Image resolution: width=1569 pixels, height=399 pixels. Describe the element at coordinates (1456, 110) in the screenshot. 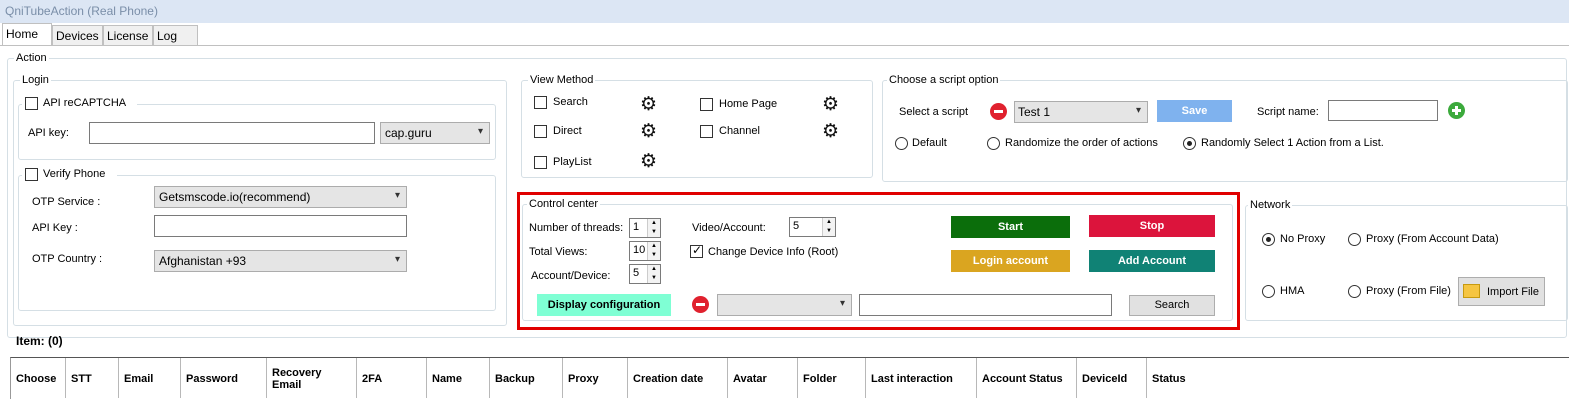

I see `add-script-icon` at that location.